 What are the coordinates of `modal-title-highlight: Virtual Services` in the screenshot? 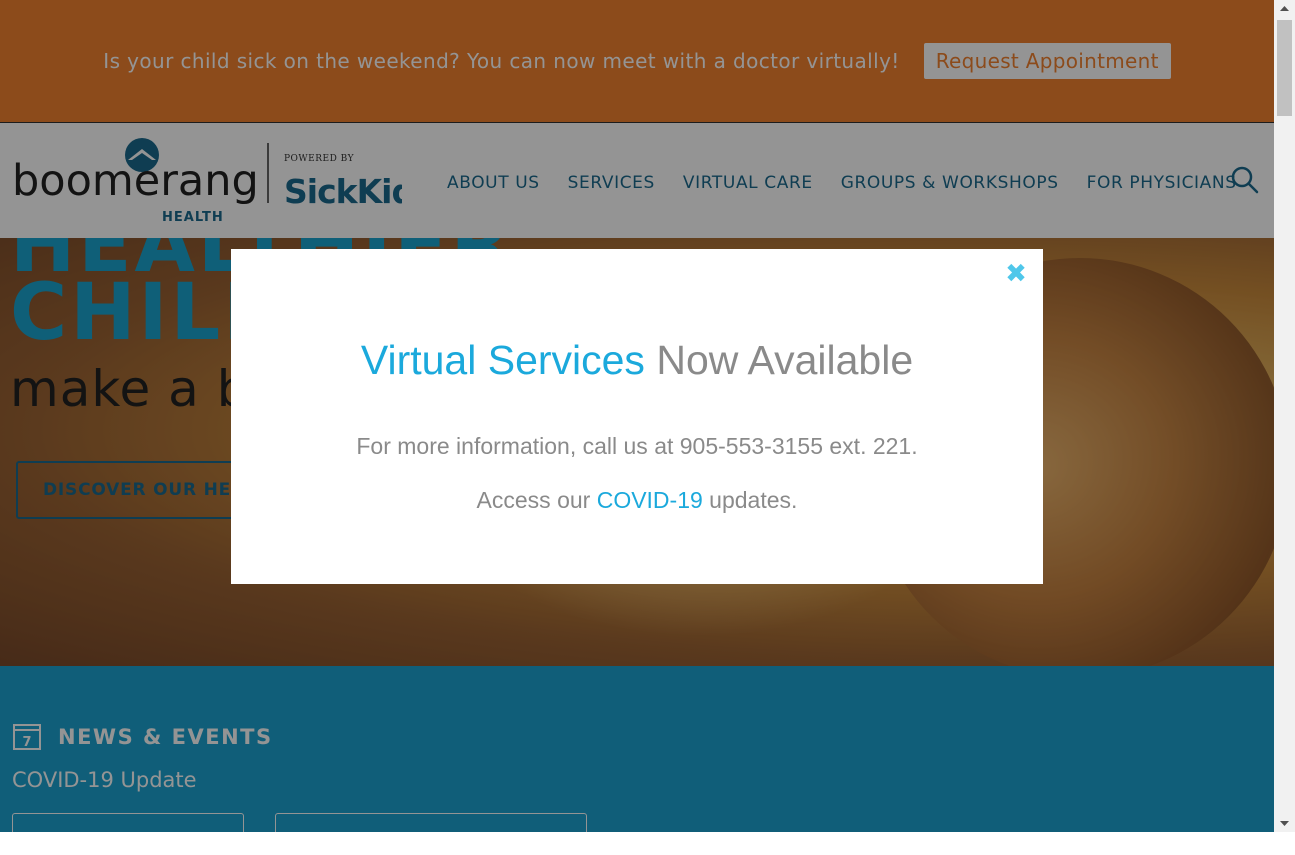 It's located at (502, 360).